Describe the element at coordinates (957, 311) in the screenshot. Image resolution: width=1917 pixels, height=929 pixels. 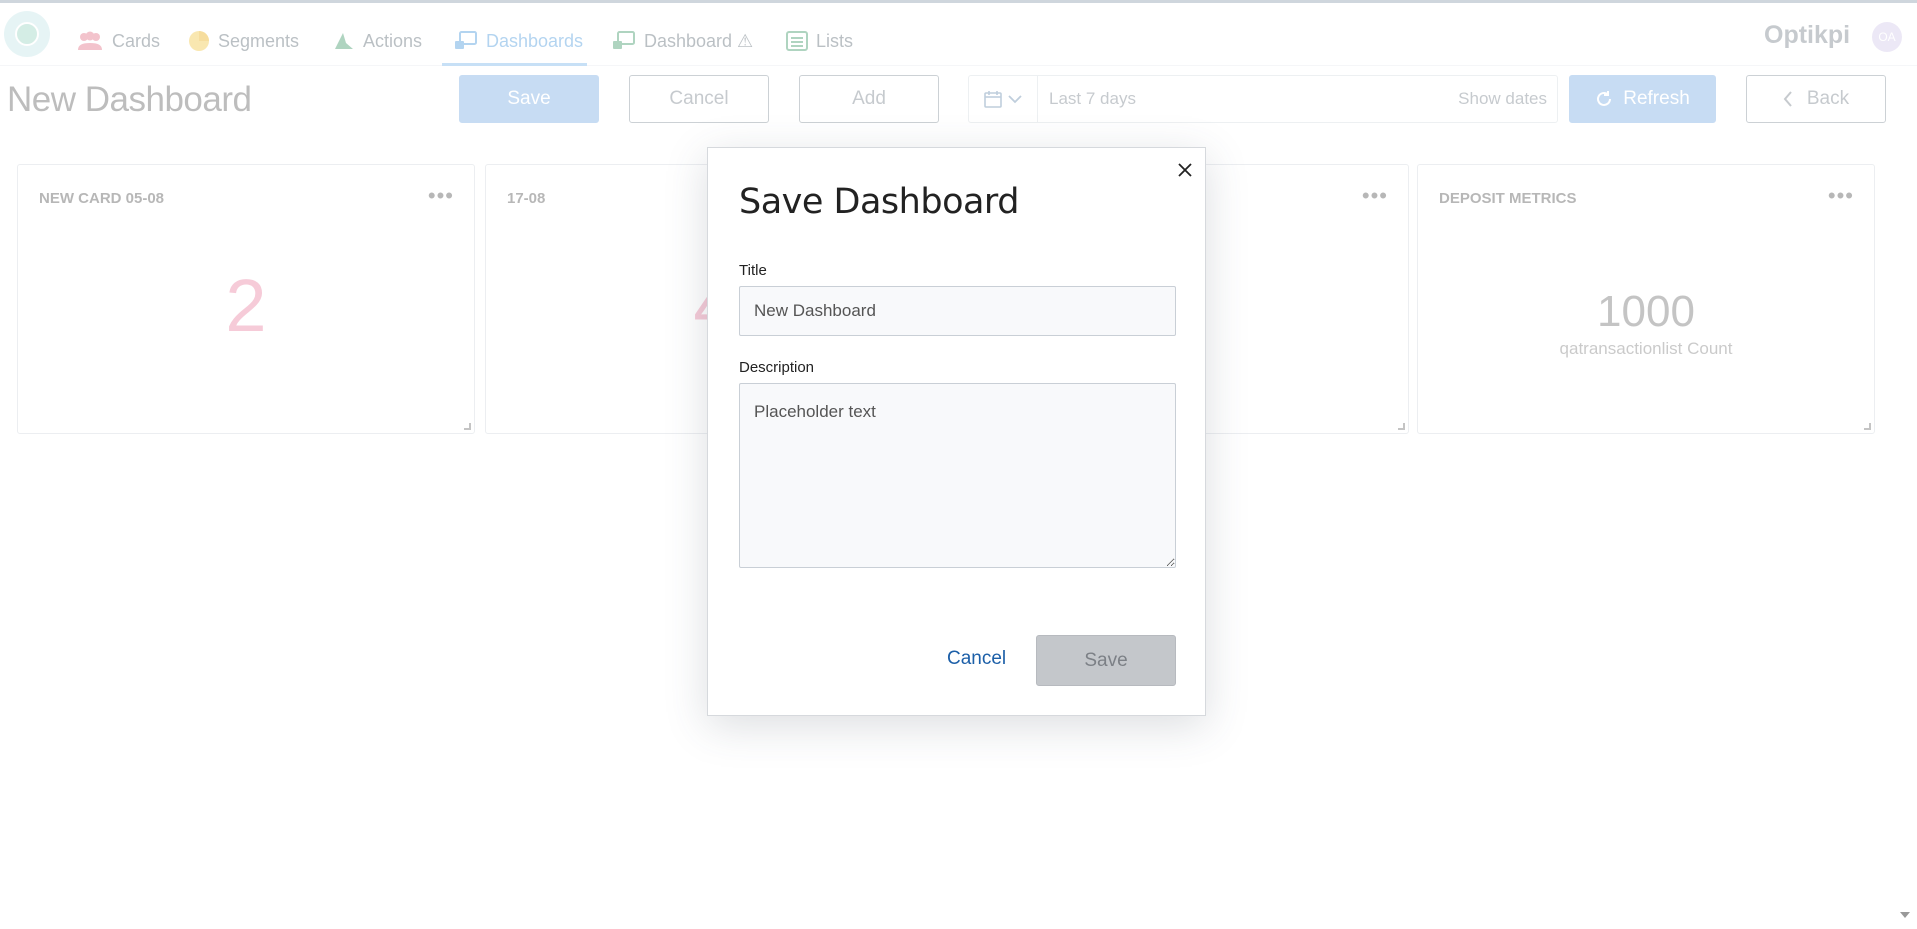
I see `title-input` at that location.